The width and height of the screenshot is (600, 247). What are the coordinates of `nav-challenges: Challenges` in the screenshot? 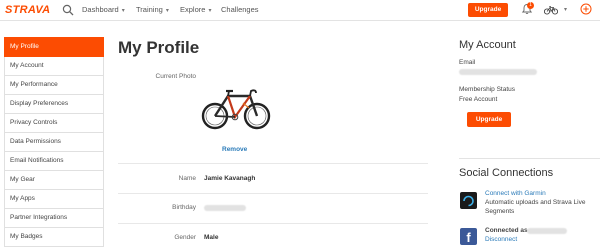 It's located at (240, 9).